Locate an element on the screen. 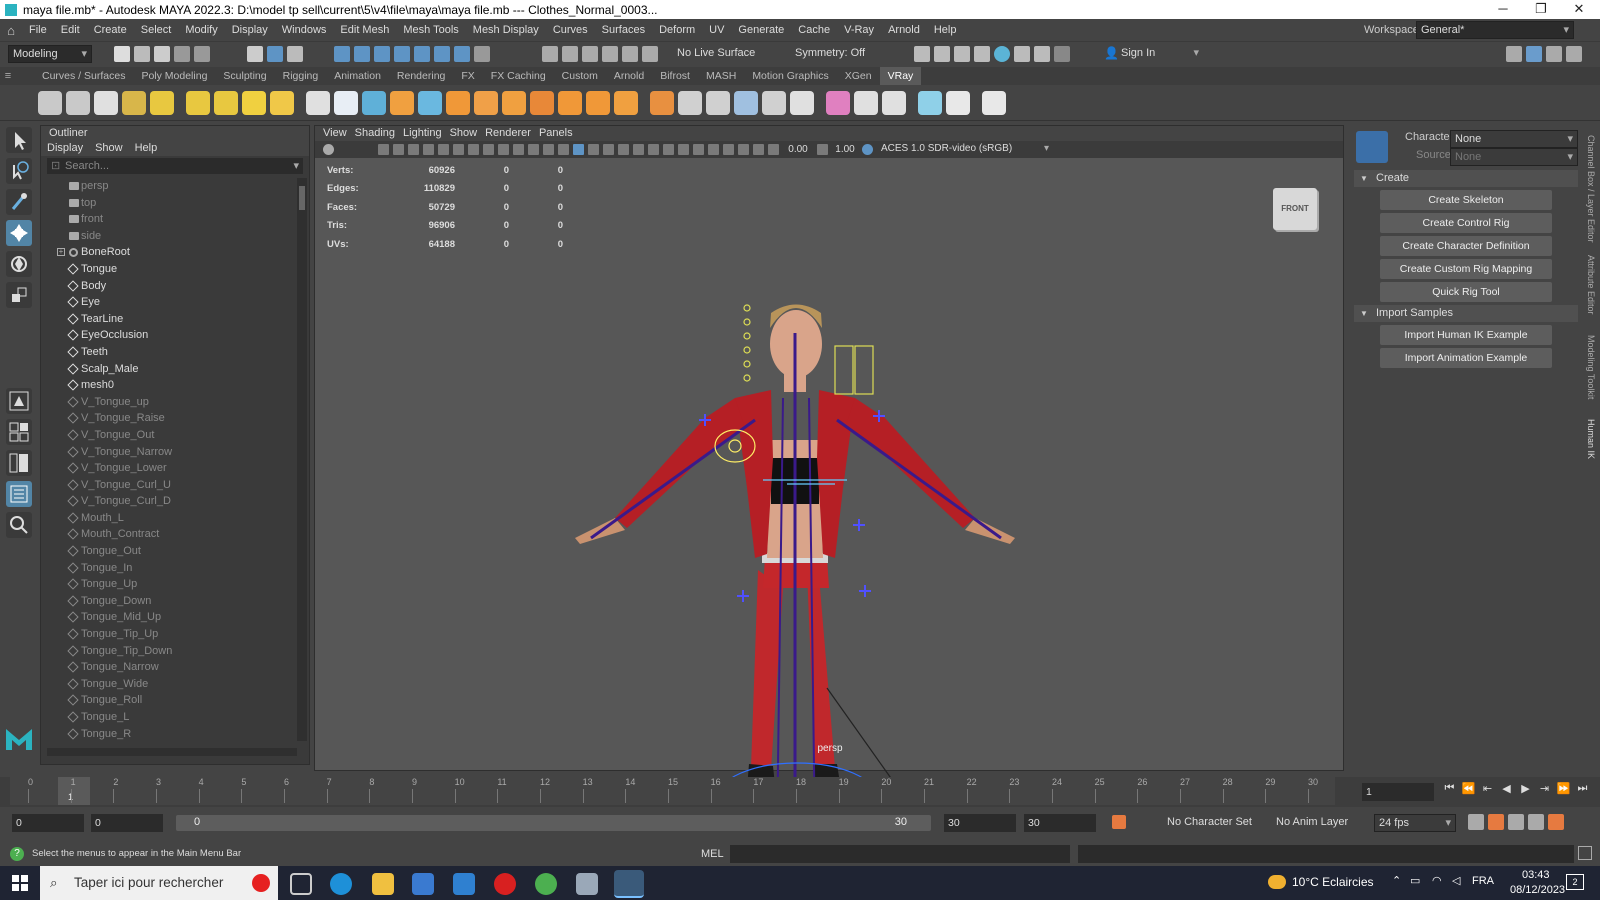  vray-shelf-tool-31-icon is located at coordinates (930, 102).